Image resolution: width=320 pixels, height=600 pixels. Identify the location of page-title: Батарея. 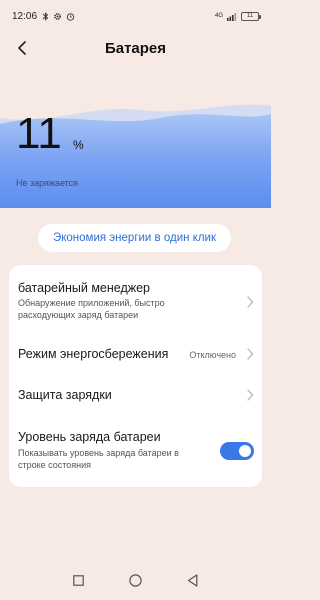
(135, 48).